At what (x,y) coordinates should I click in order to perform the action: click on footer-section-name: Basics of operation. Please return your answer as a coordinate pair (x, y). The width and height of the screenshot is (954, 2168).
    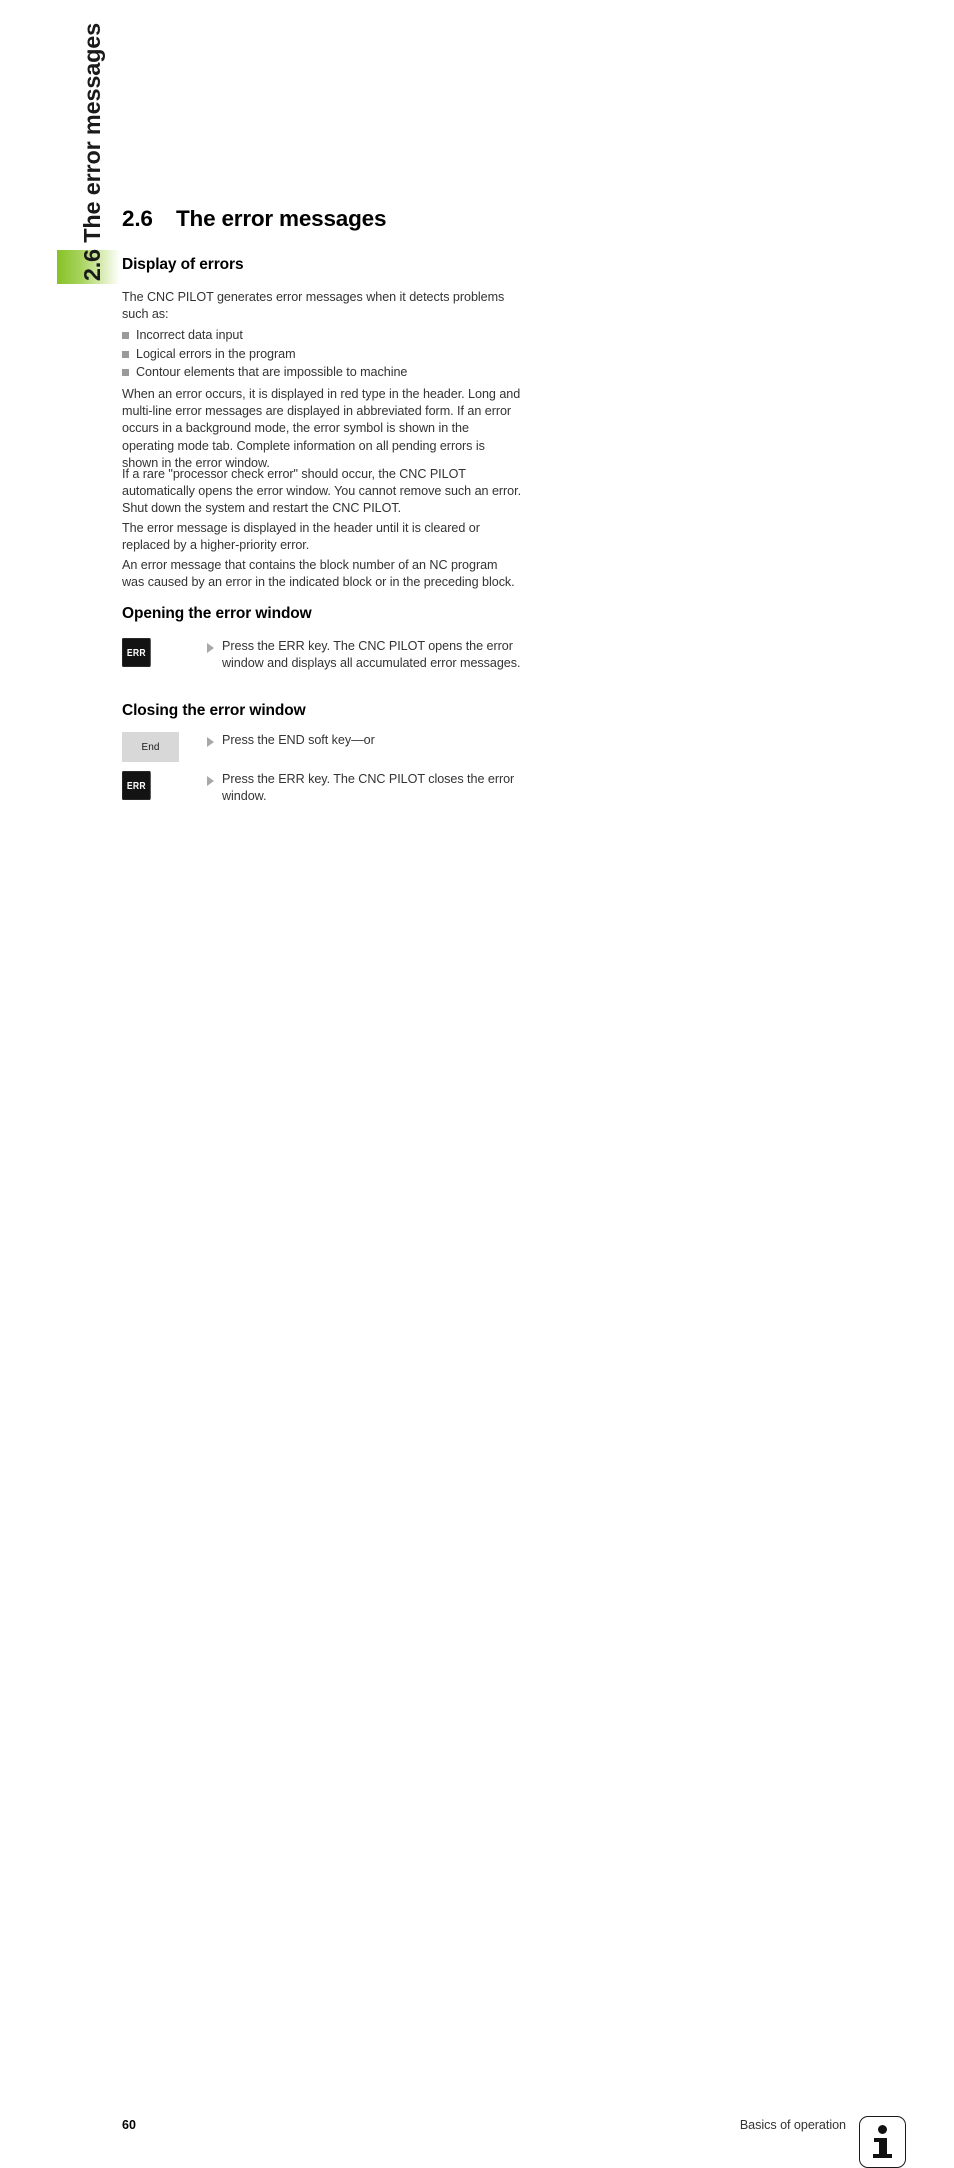
    Looking at the image, I should click on (792, 2125).